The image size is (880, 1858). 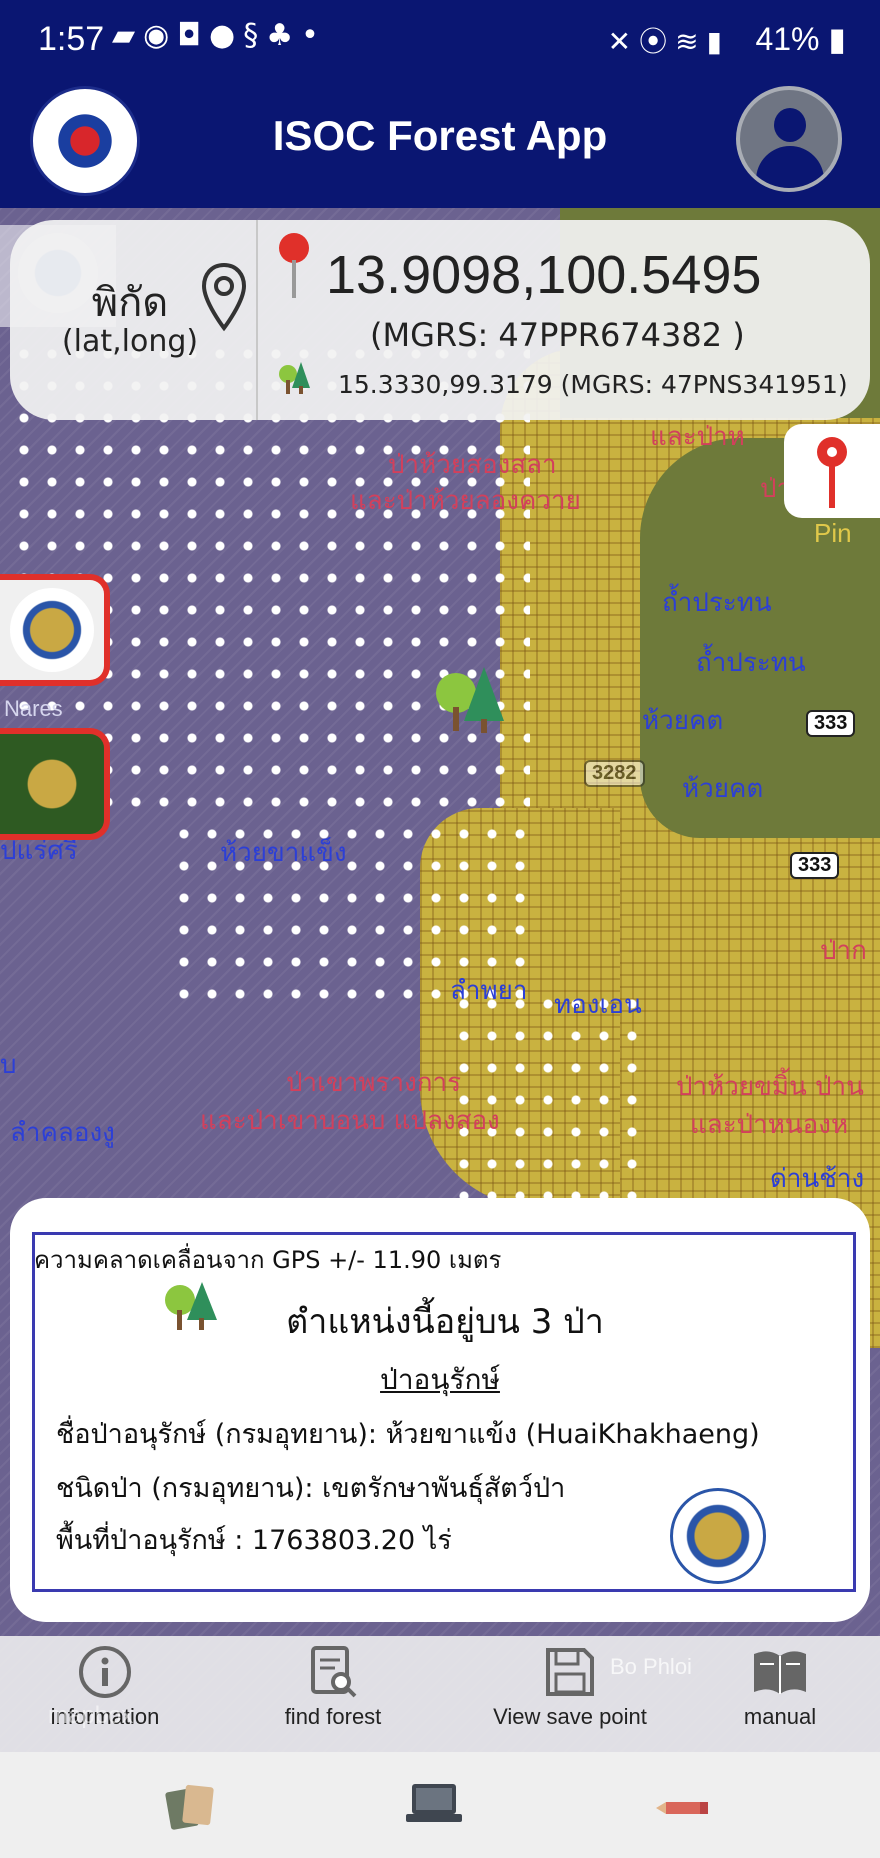 What do you see at coordinates (651, 1666) in the screenshot?
I see `map-place-label: Bo Phloi` at bounding box center [651, 1666].